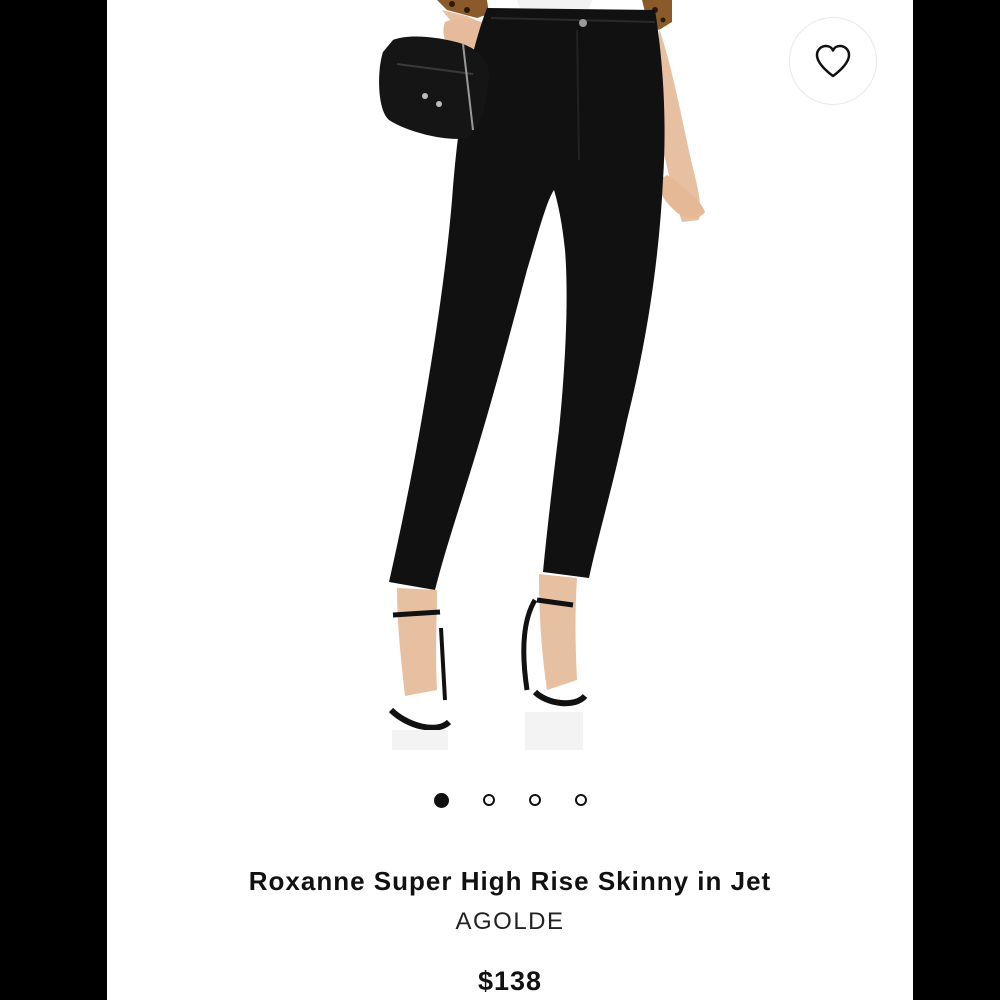 This screenshot has width=1000, height=1000. I want to click on favorite-button, so click(833, 61).